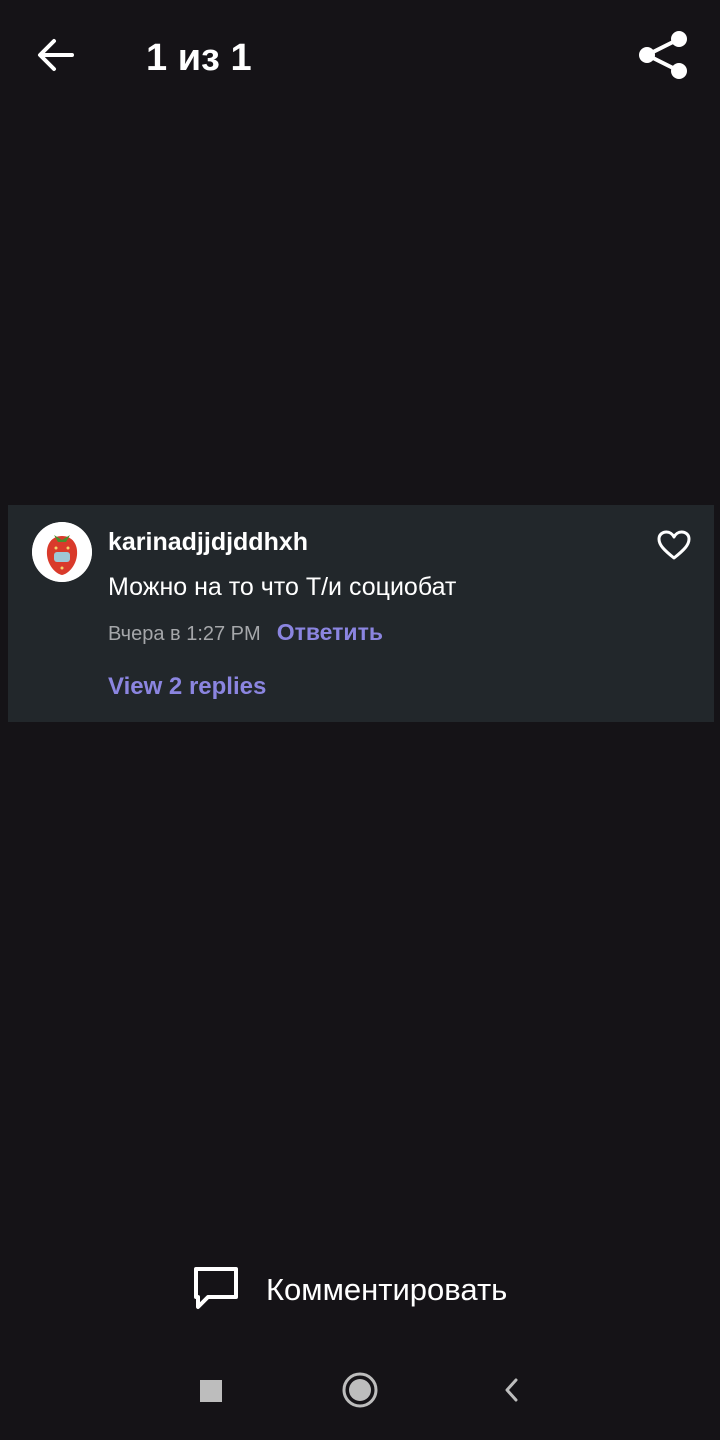  I want to click on avatar, so click(62, 552).